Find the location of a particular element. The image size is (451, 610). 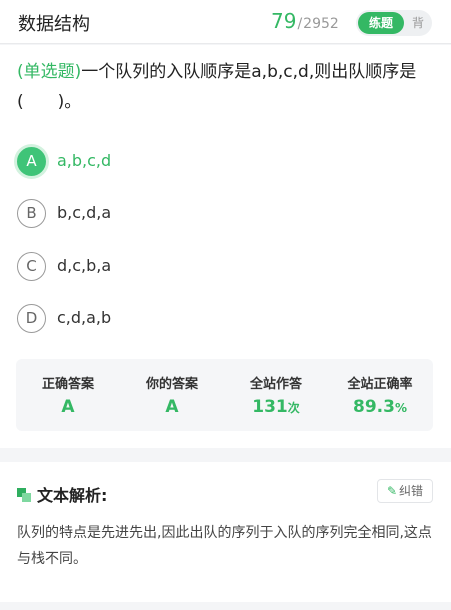

edit-icon: ✎ is located at coordinates (392, 491).